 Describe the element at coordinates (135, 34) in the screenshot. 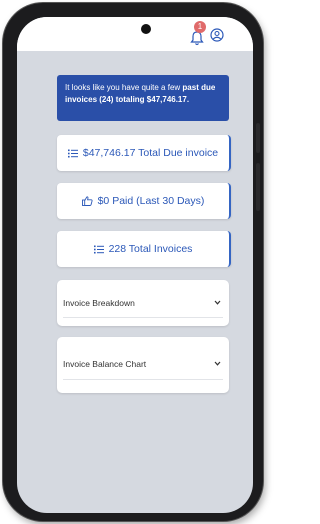

I see `top-bar: 1` at that location.